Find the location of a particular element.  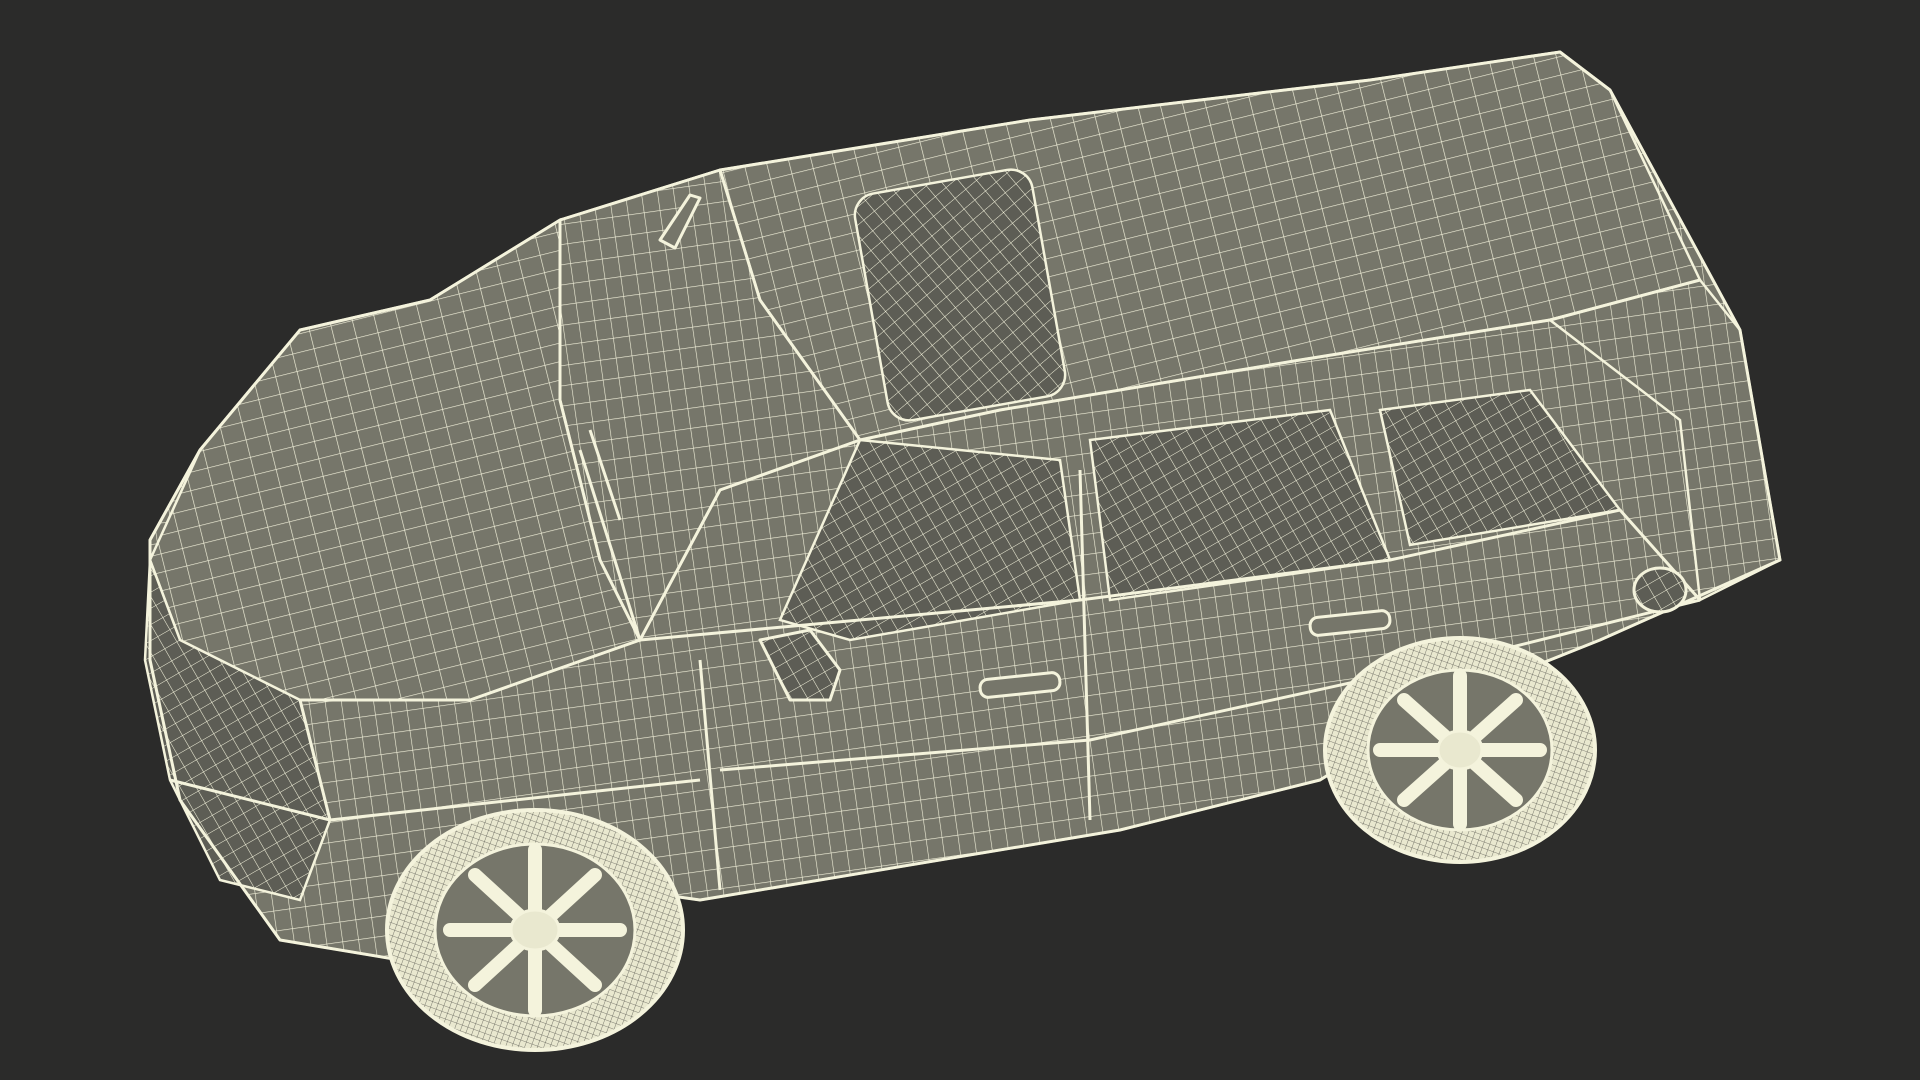

sunroof is located at coordinates (960, 295).